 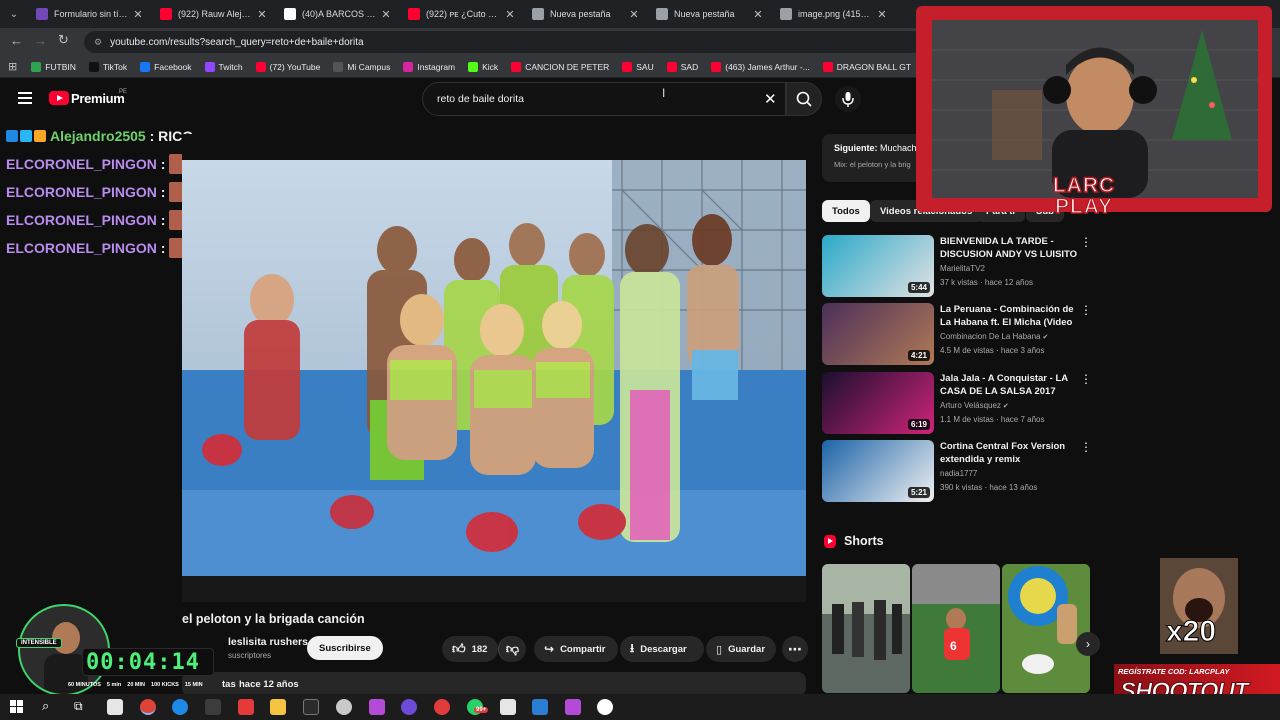 I want to click on related-thumbnail: 6:19, so click(x=878, y=403).